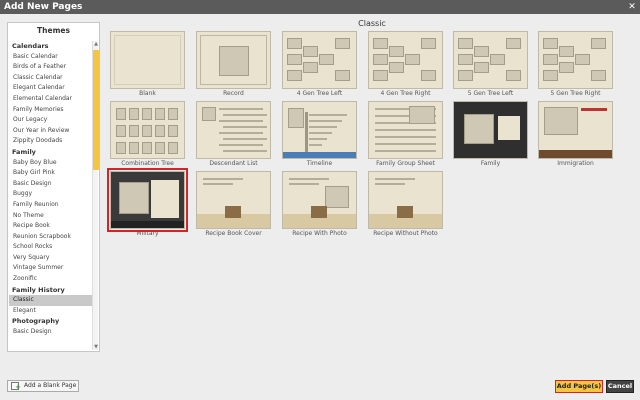  Describe the element at coordinates (51, 311) in the screenshot. I see `theme-item: Elegant` at that location.